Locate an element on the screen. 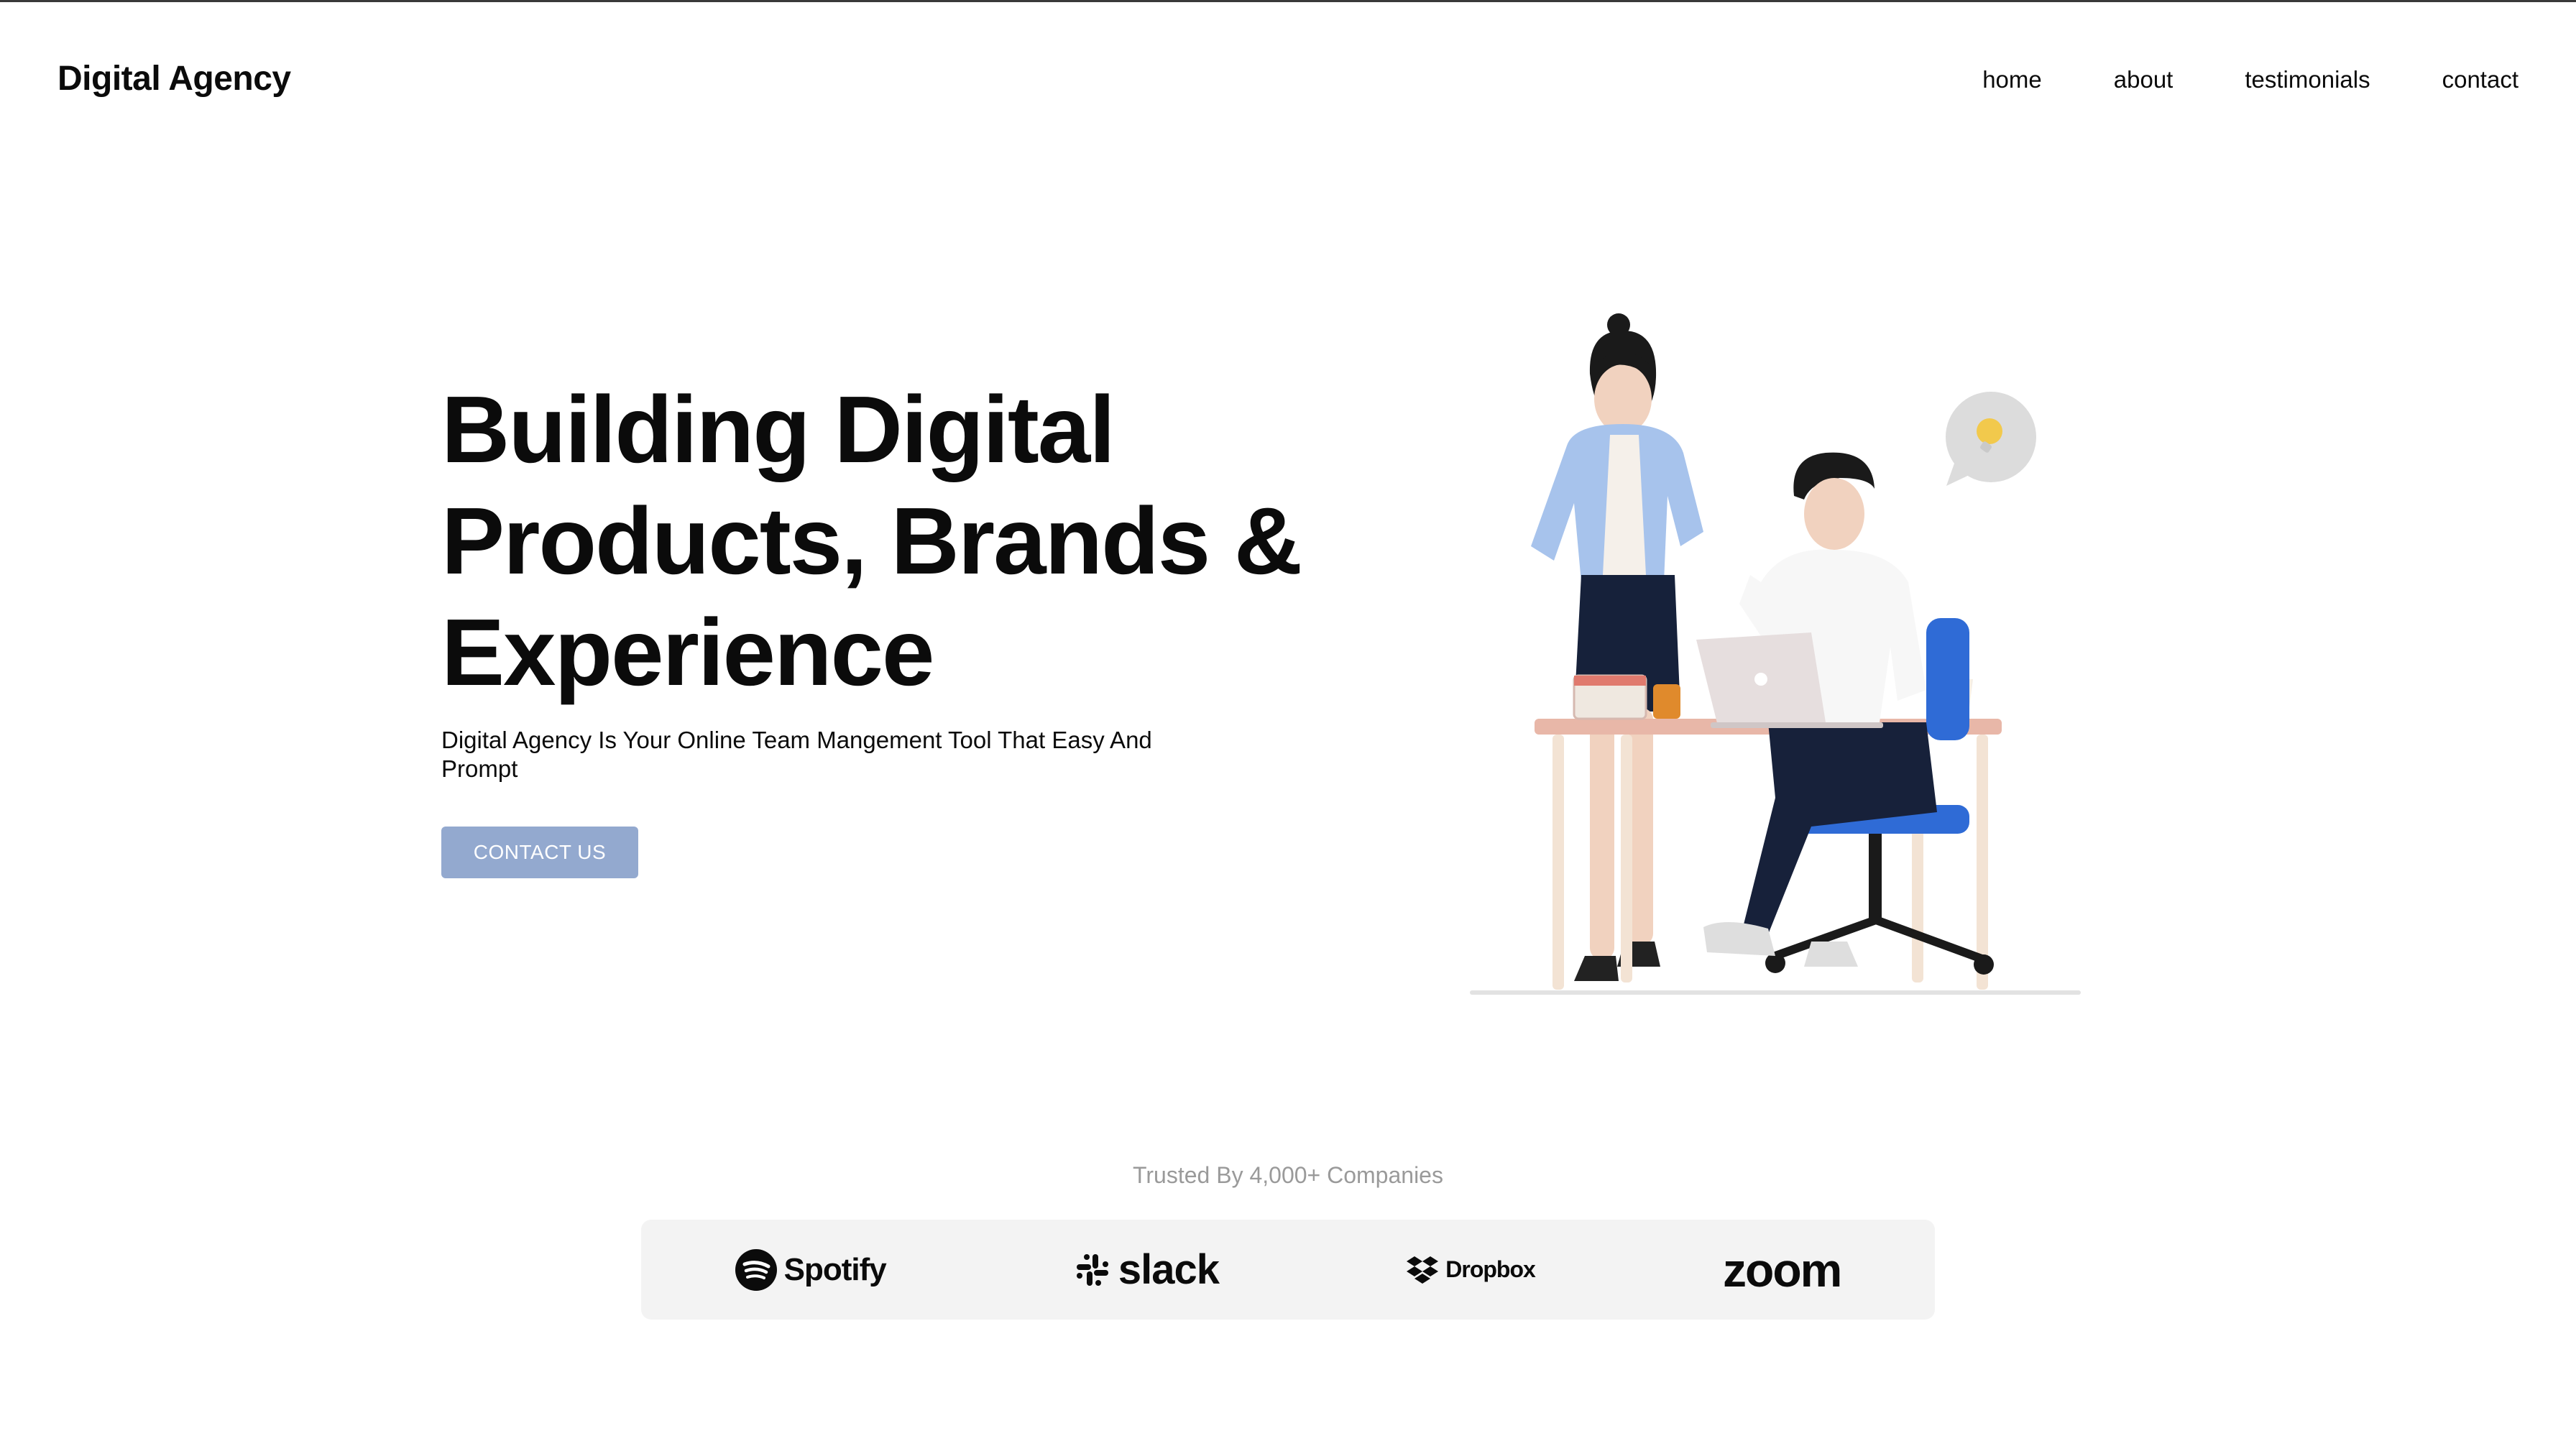 The height and width of the screenshot is (1436, 2576). contact-us-button: CONTACT US is located at coordinates (539, 852).